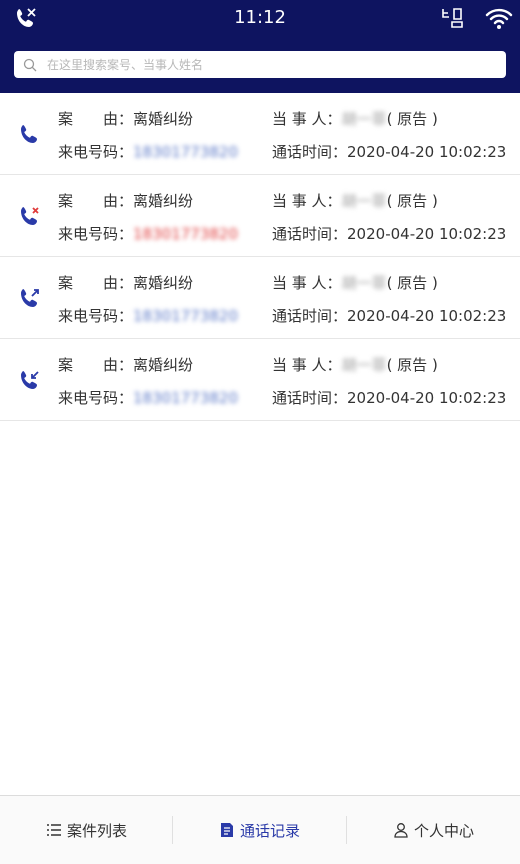 The image size is (520, 864). I want to click on tab-profile: 个人中心, so click(433, 830).